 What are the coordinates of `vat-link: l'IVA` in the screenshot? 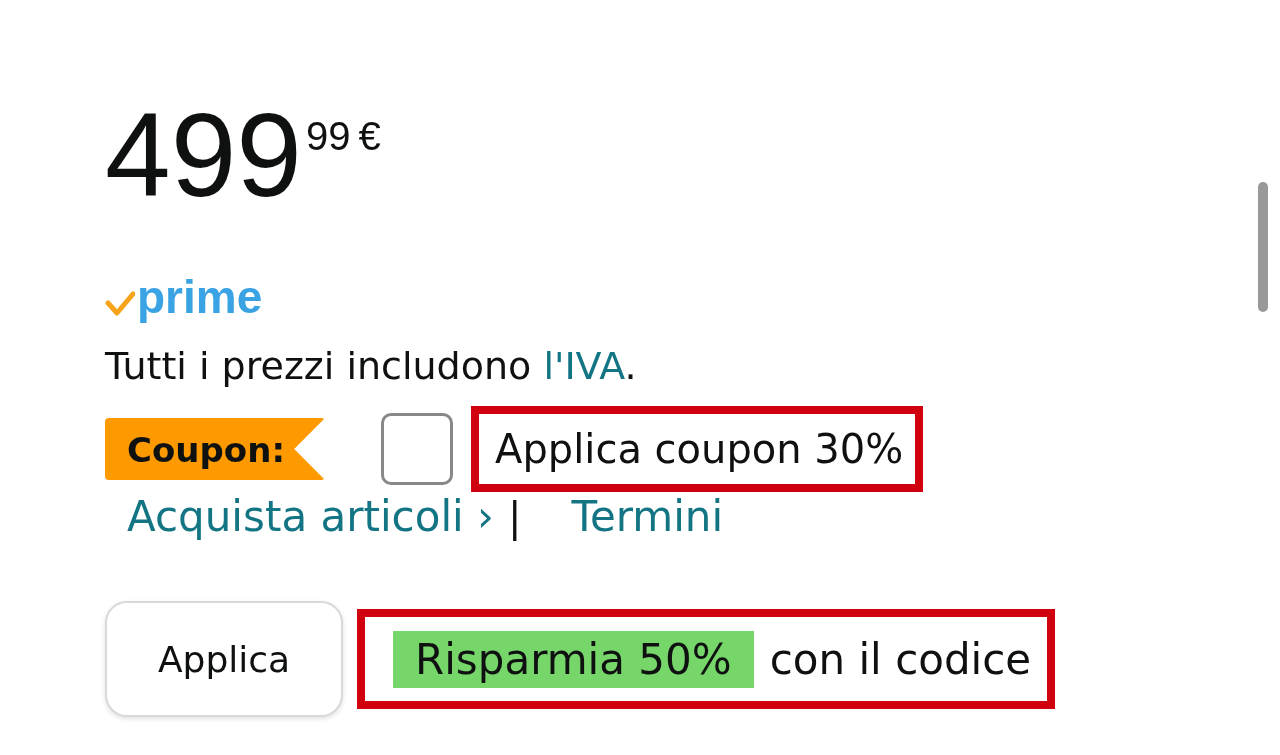 It's located at (584, 366).